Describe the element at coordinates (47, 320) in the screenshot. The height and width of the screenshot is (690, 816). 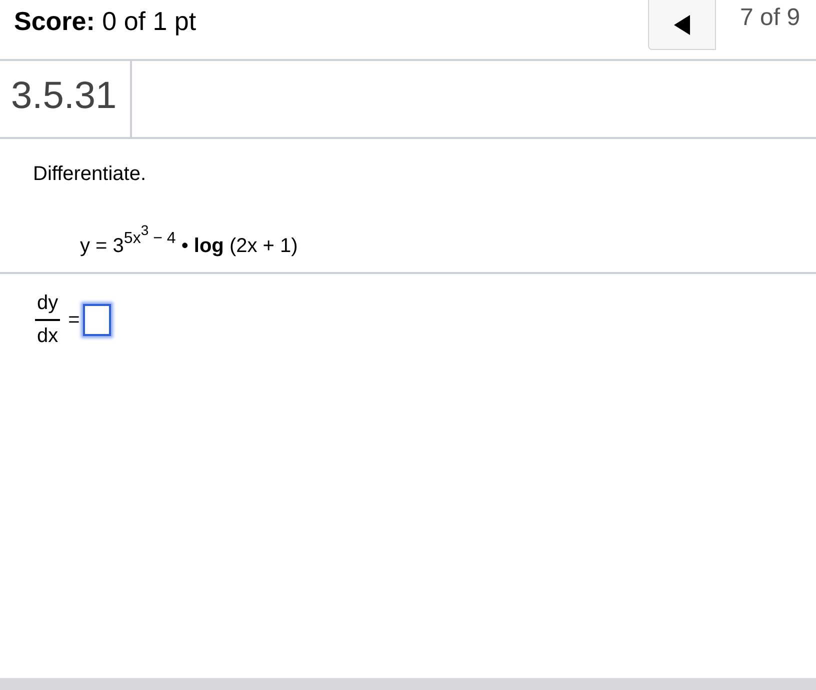
I see `derivative-fraction: dy dx` at that location.